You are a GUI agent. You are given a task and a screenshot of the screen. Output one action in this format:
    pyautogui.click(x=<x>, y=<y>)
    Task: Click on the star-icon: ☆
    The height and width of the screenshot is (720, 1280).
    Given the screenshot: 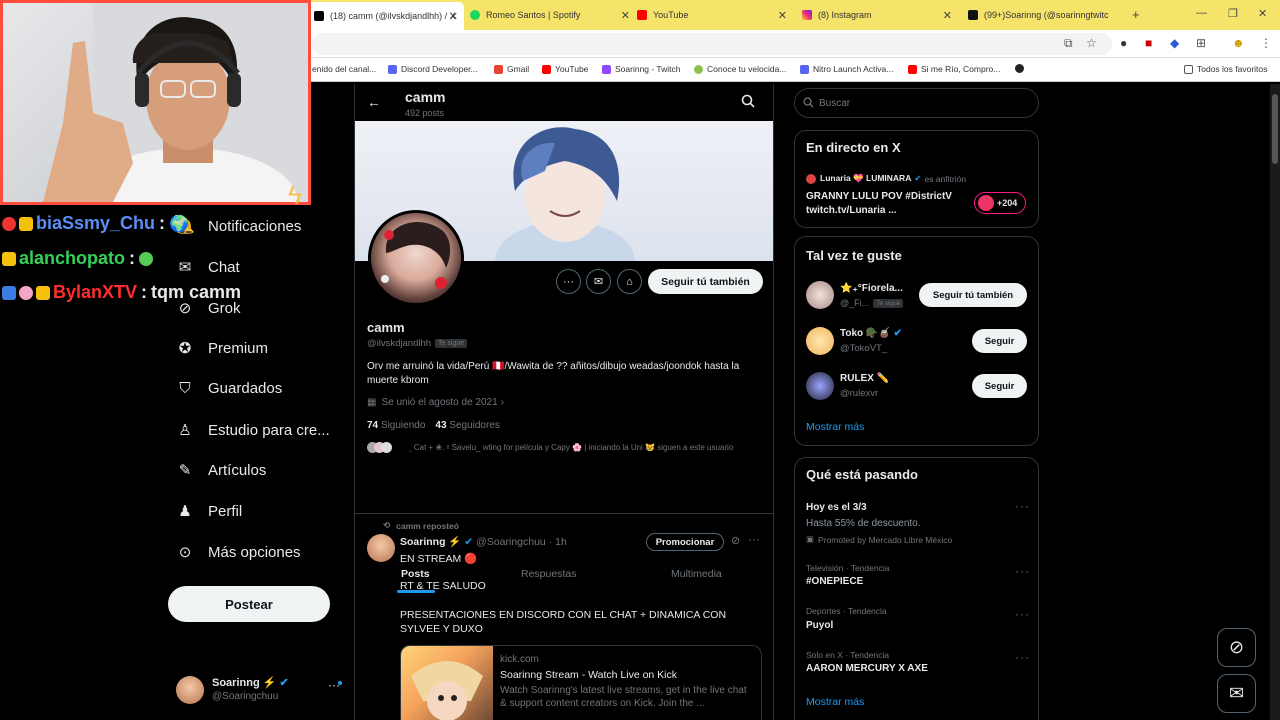 What is the action you would take?
    pyautogui.click(x=1091, y=43)
    